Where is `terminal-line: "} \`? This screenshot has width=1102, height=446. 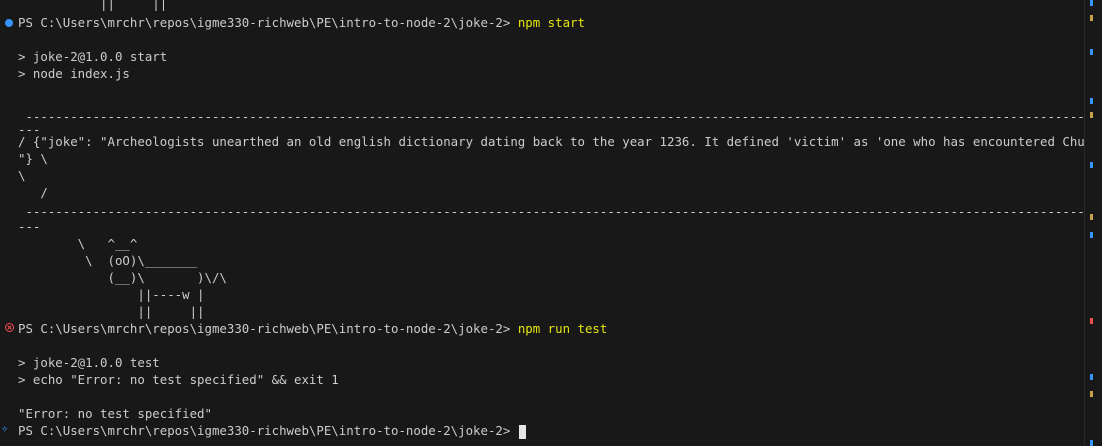
terminal-line: "} \ is located at coordinates (33, 158).